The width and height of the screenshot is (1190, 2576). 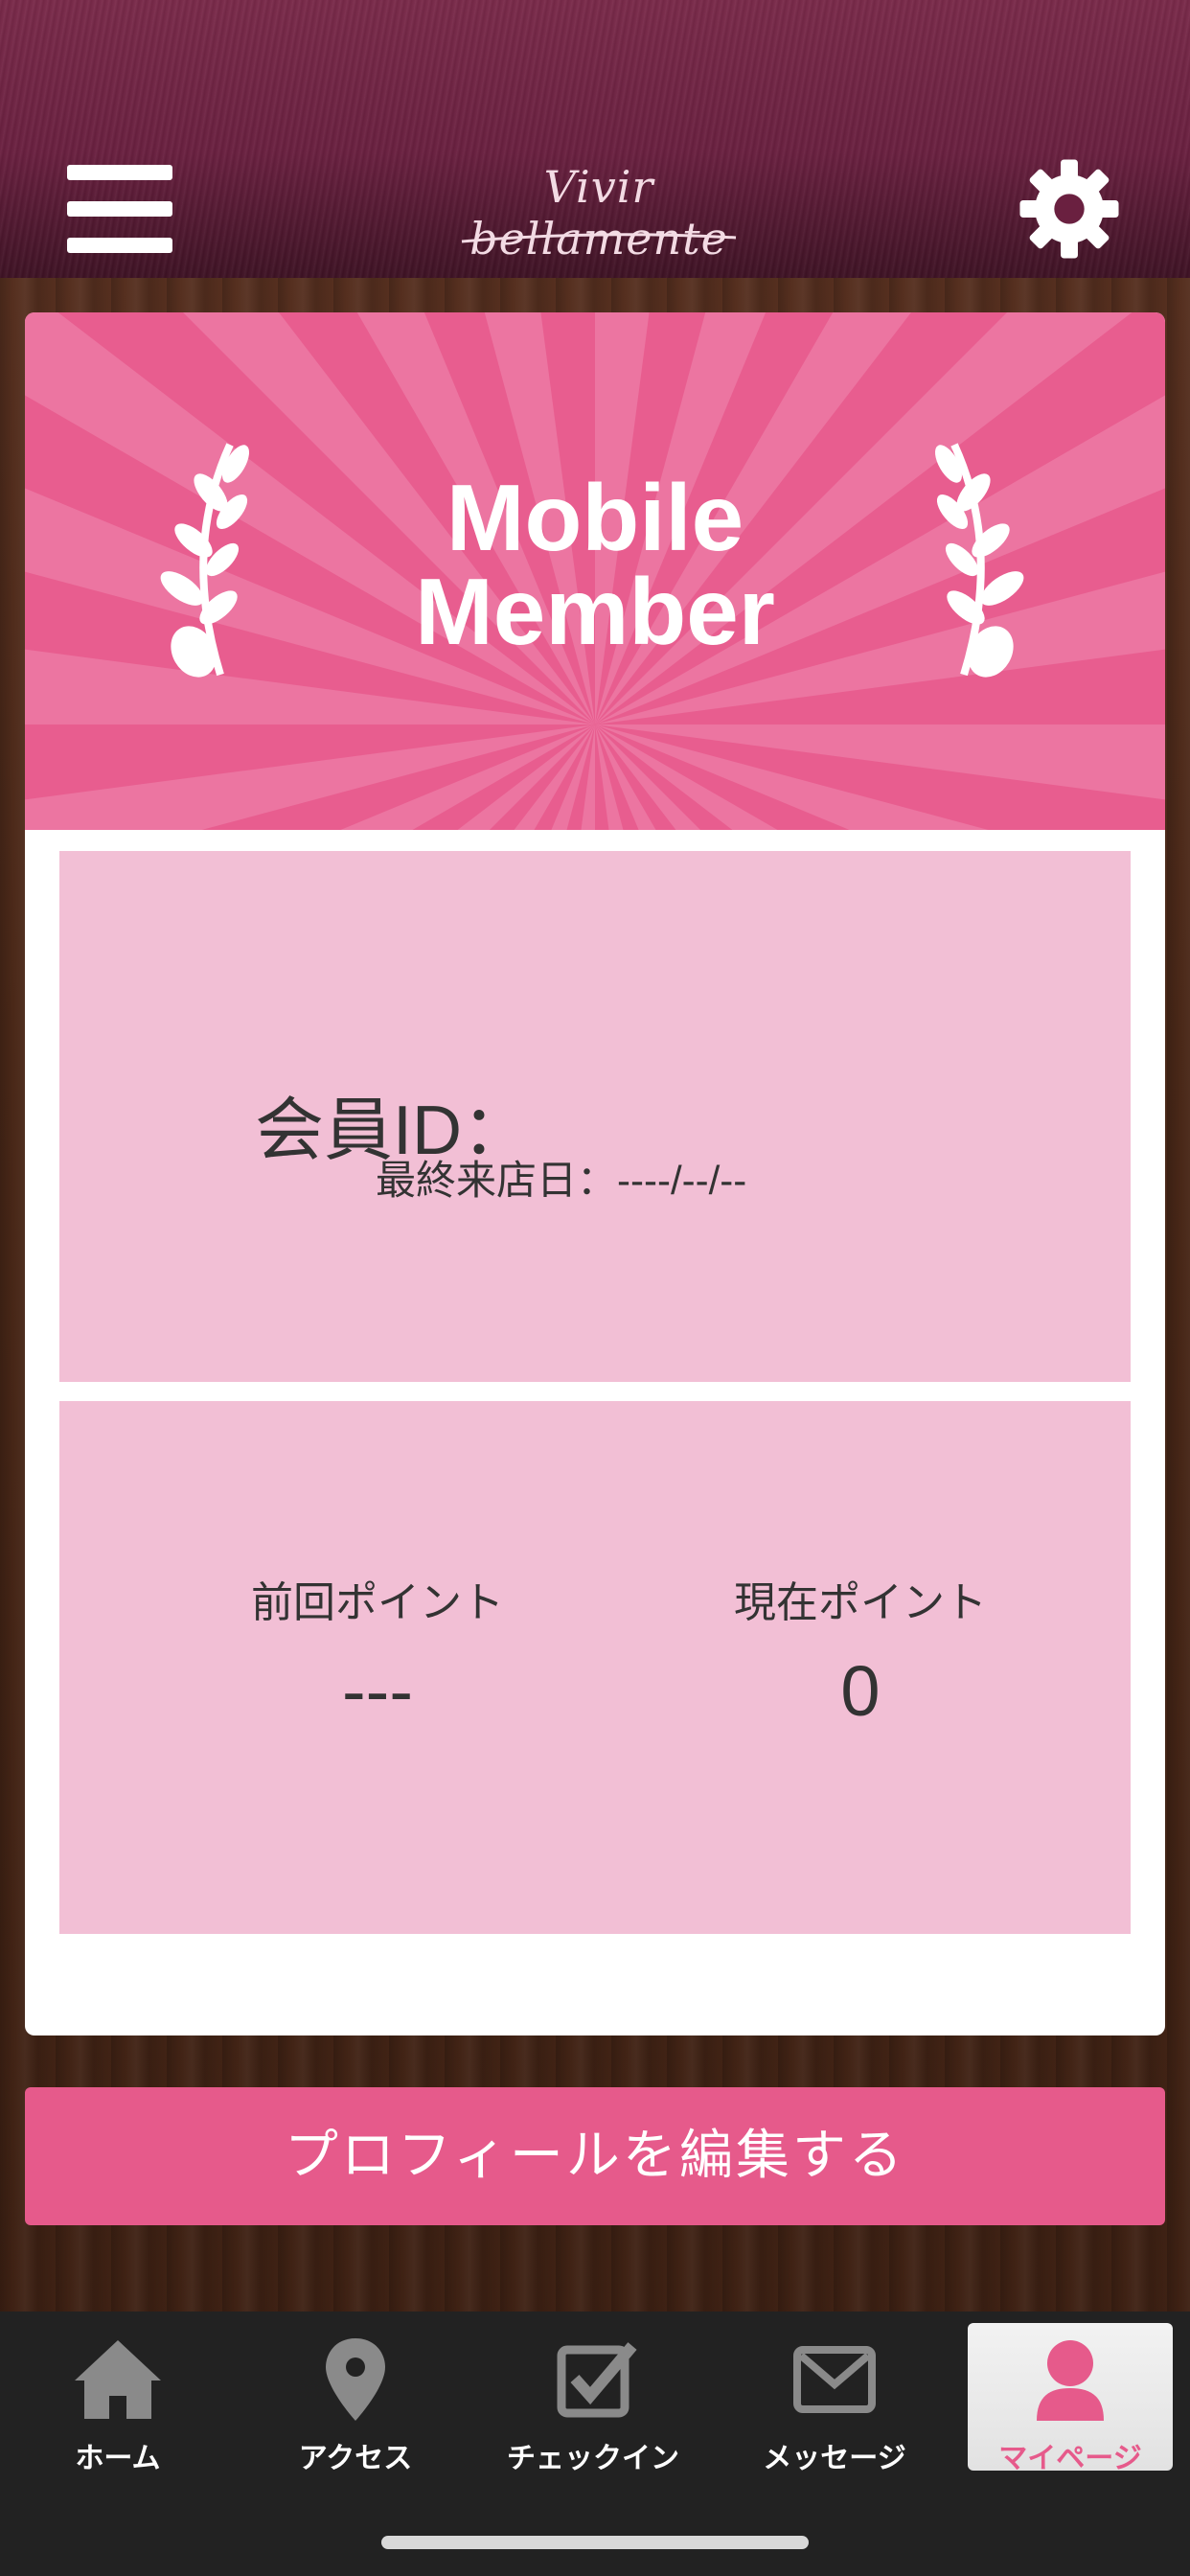 What do you see at coordinates (120, 209) in the screenshot?
I see `hamburger-menu-icon` at bounding box center [120, 209].